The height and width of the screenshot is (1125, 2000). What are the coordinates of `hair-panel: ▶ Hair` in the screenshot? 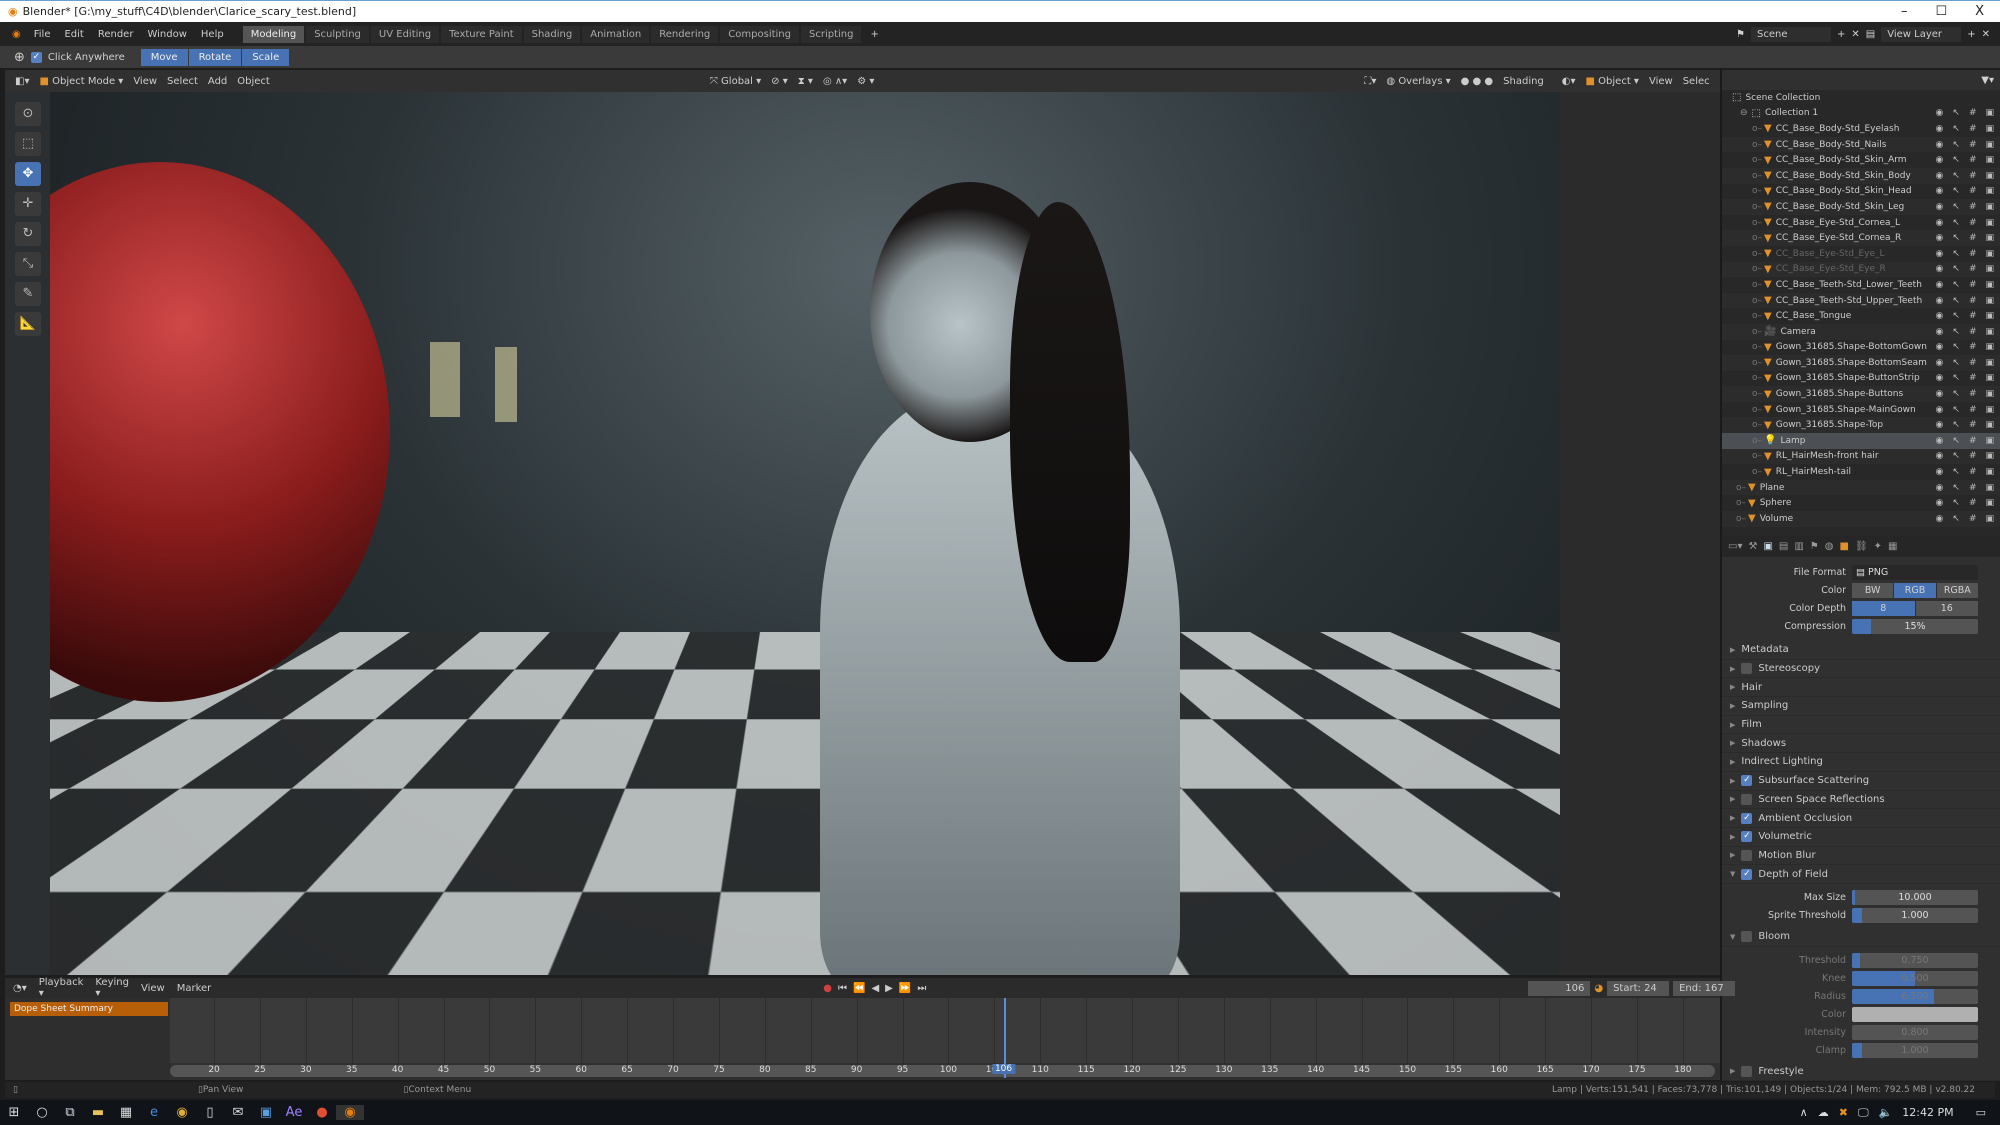 It's located at (1861, 687).